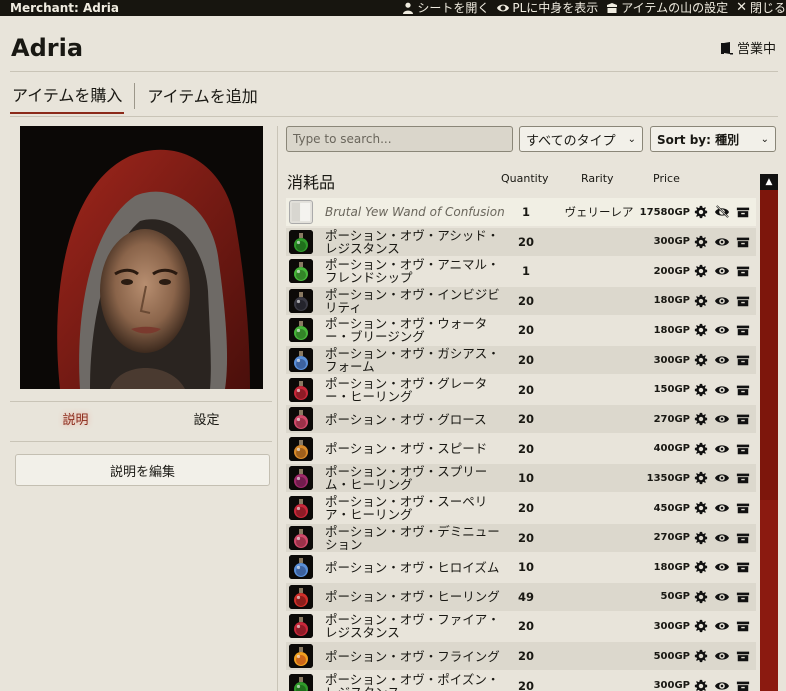 The image size is (786, 691). Describe the element at coordinates (581, 139) in the screenshot. I see `type-filter-select: すべてのタイプ ⌄` at that location.